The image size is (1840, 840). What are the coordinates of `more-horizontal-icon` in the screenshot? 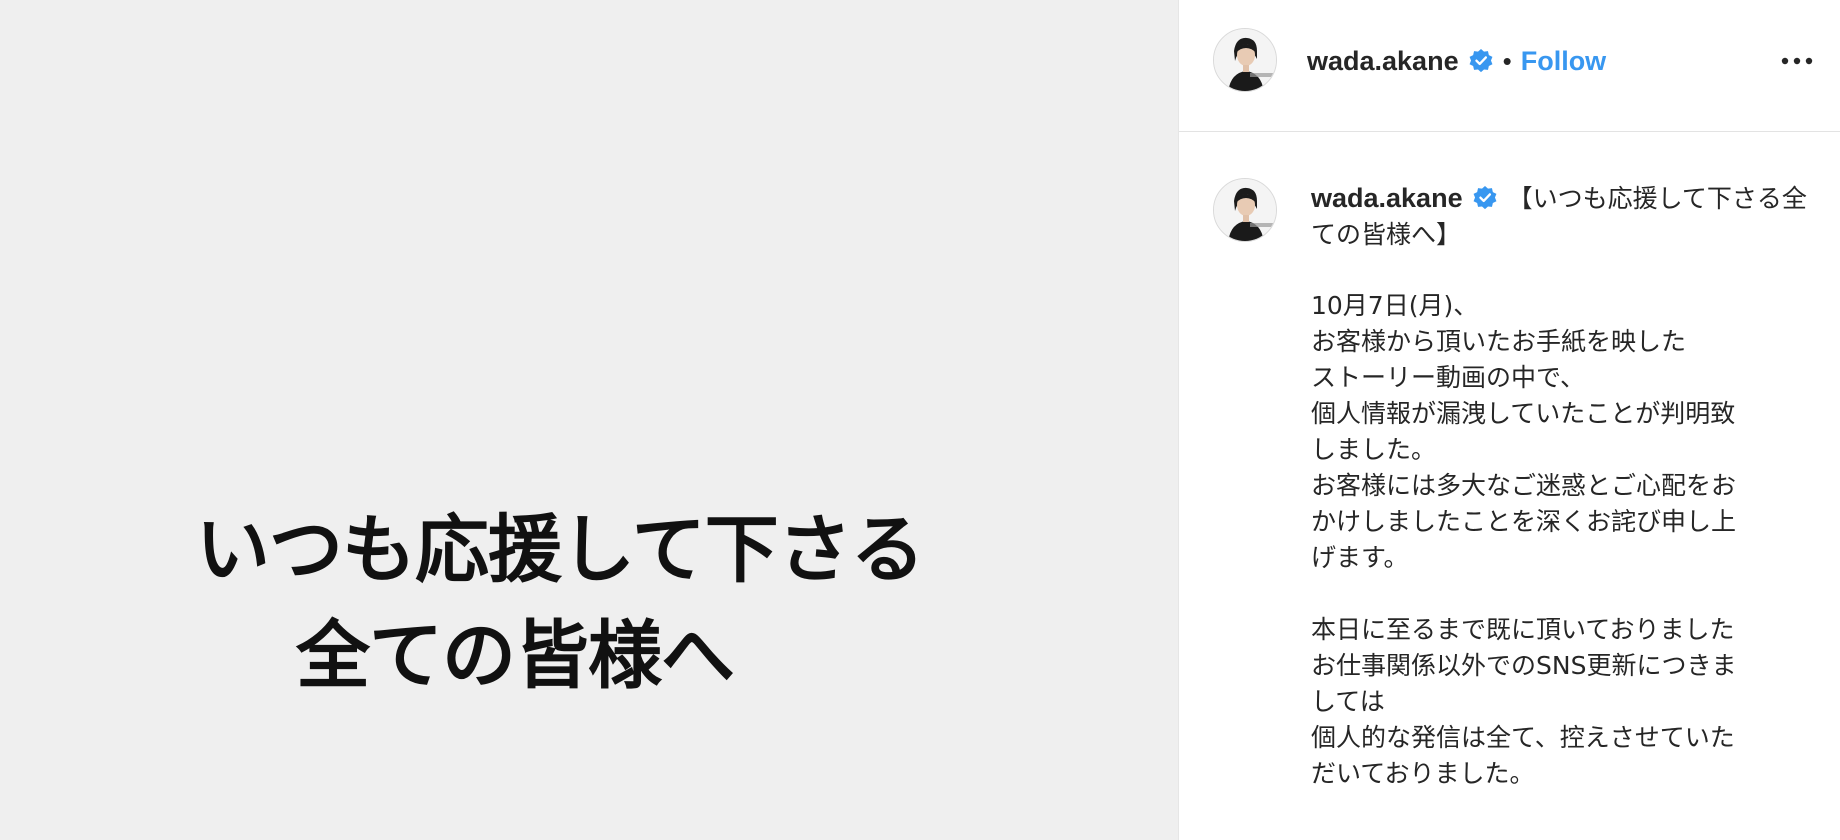 It's located at (1797, 61).